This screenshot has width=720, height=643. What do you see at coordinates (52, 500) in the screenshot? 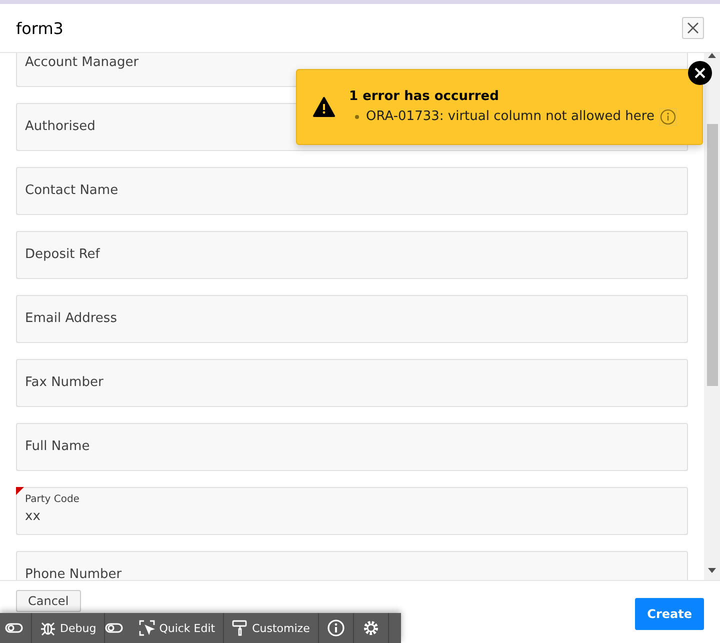
I see `field-label: Party Code` at bounding box center [52, 500].